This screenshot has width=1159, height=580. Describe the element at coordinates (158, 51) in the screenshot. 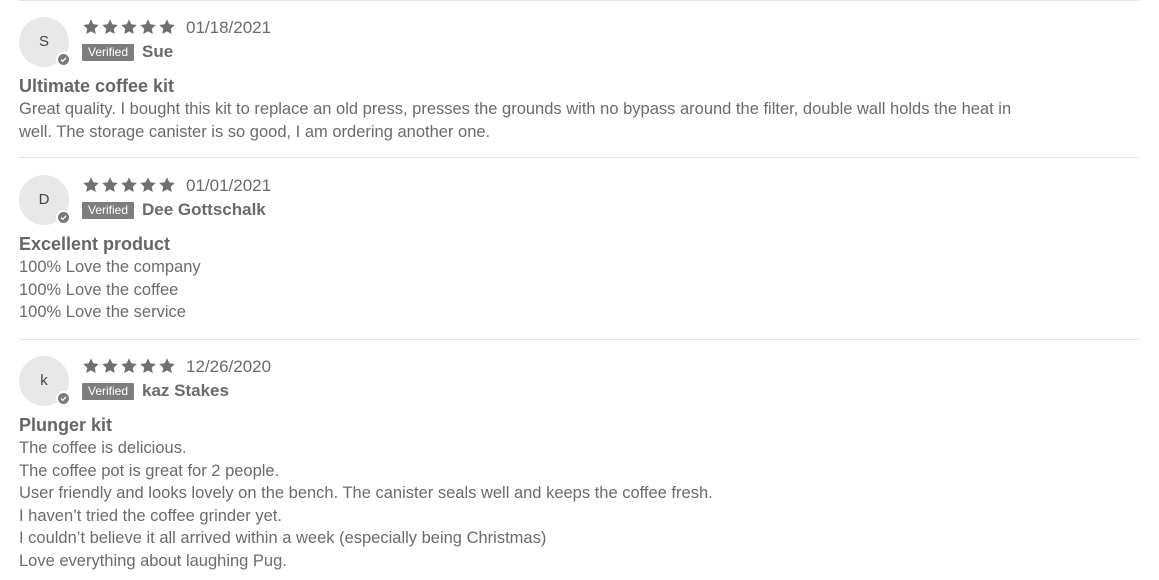

I see `review-author: Sue` at that location.